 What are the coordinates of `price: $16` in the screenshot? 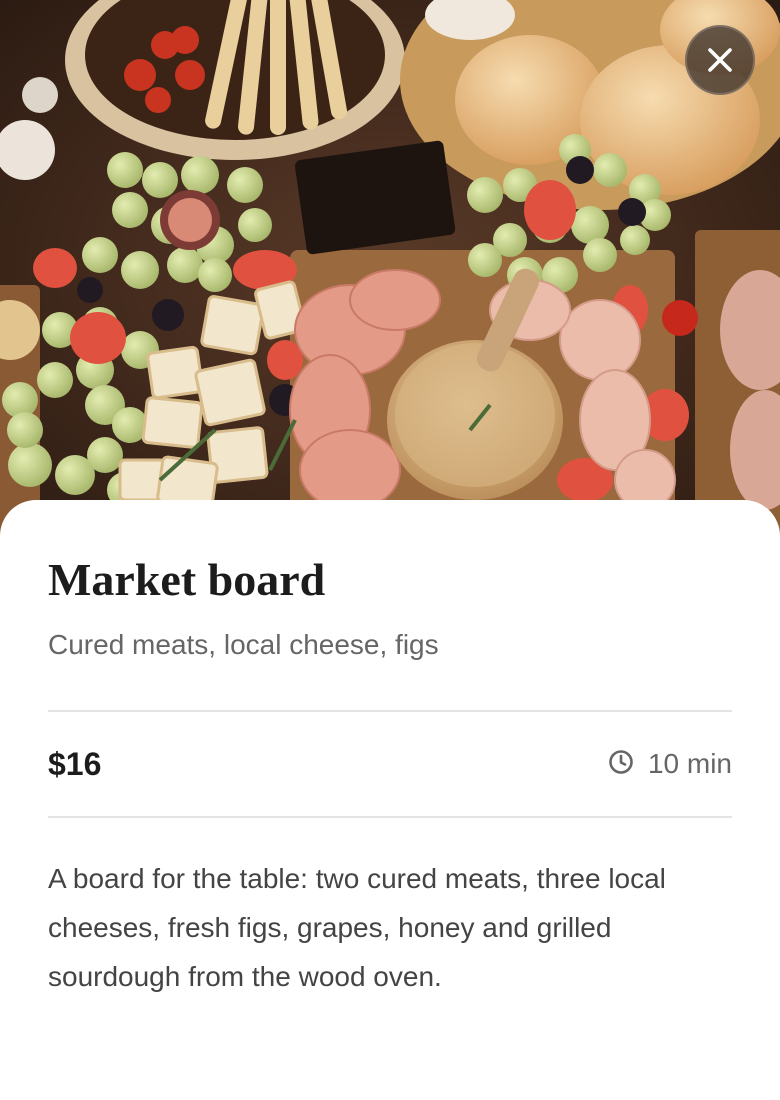 It's located at (75, 763).